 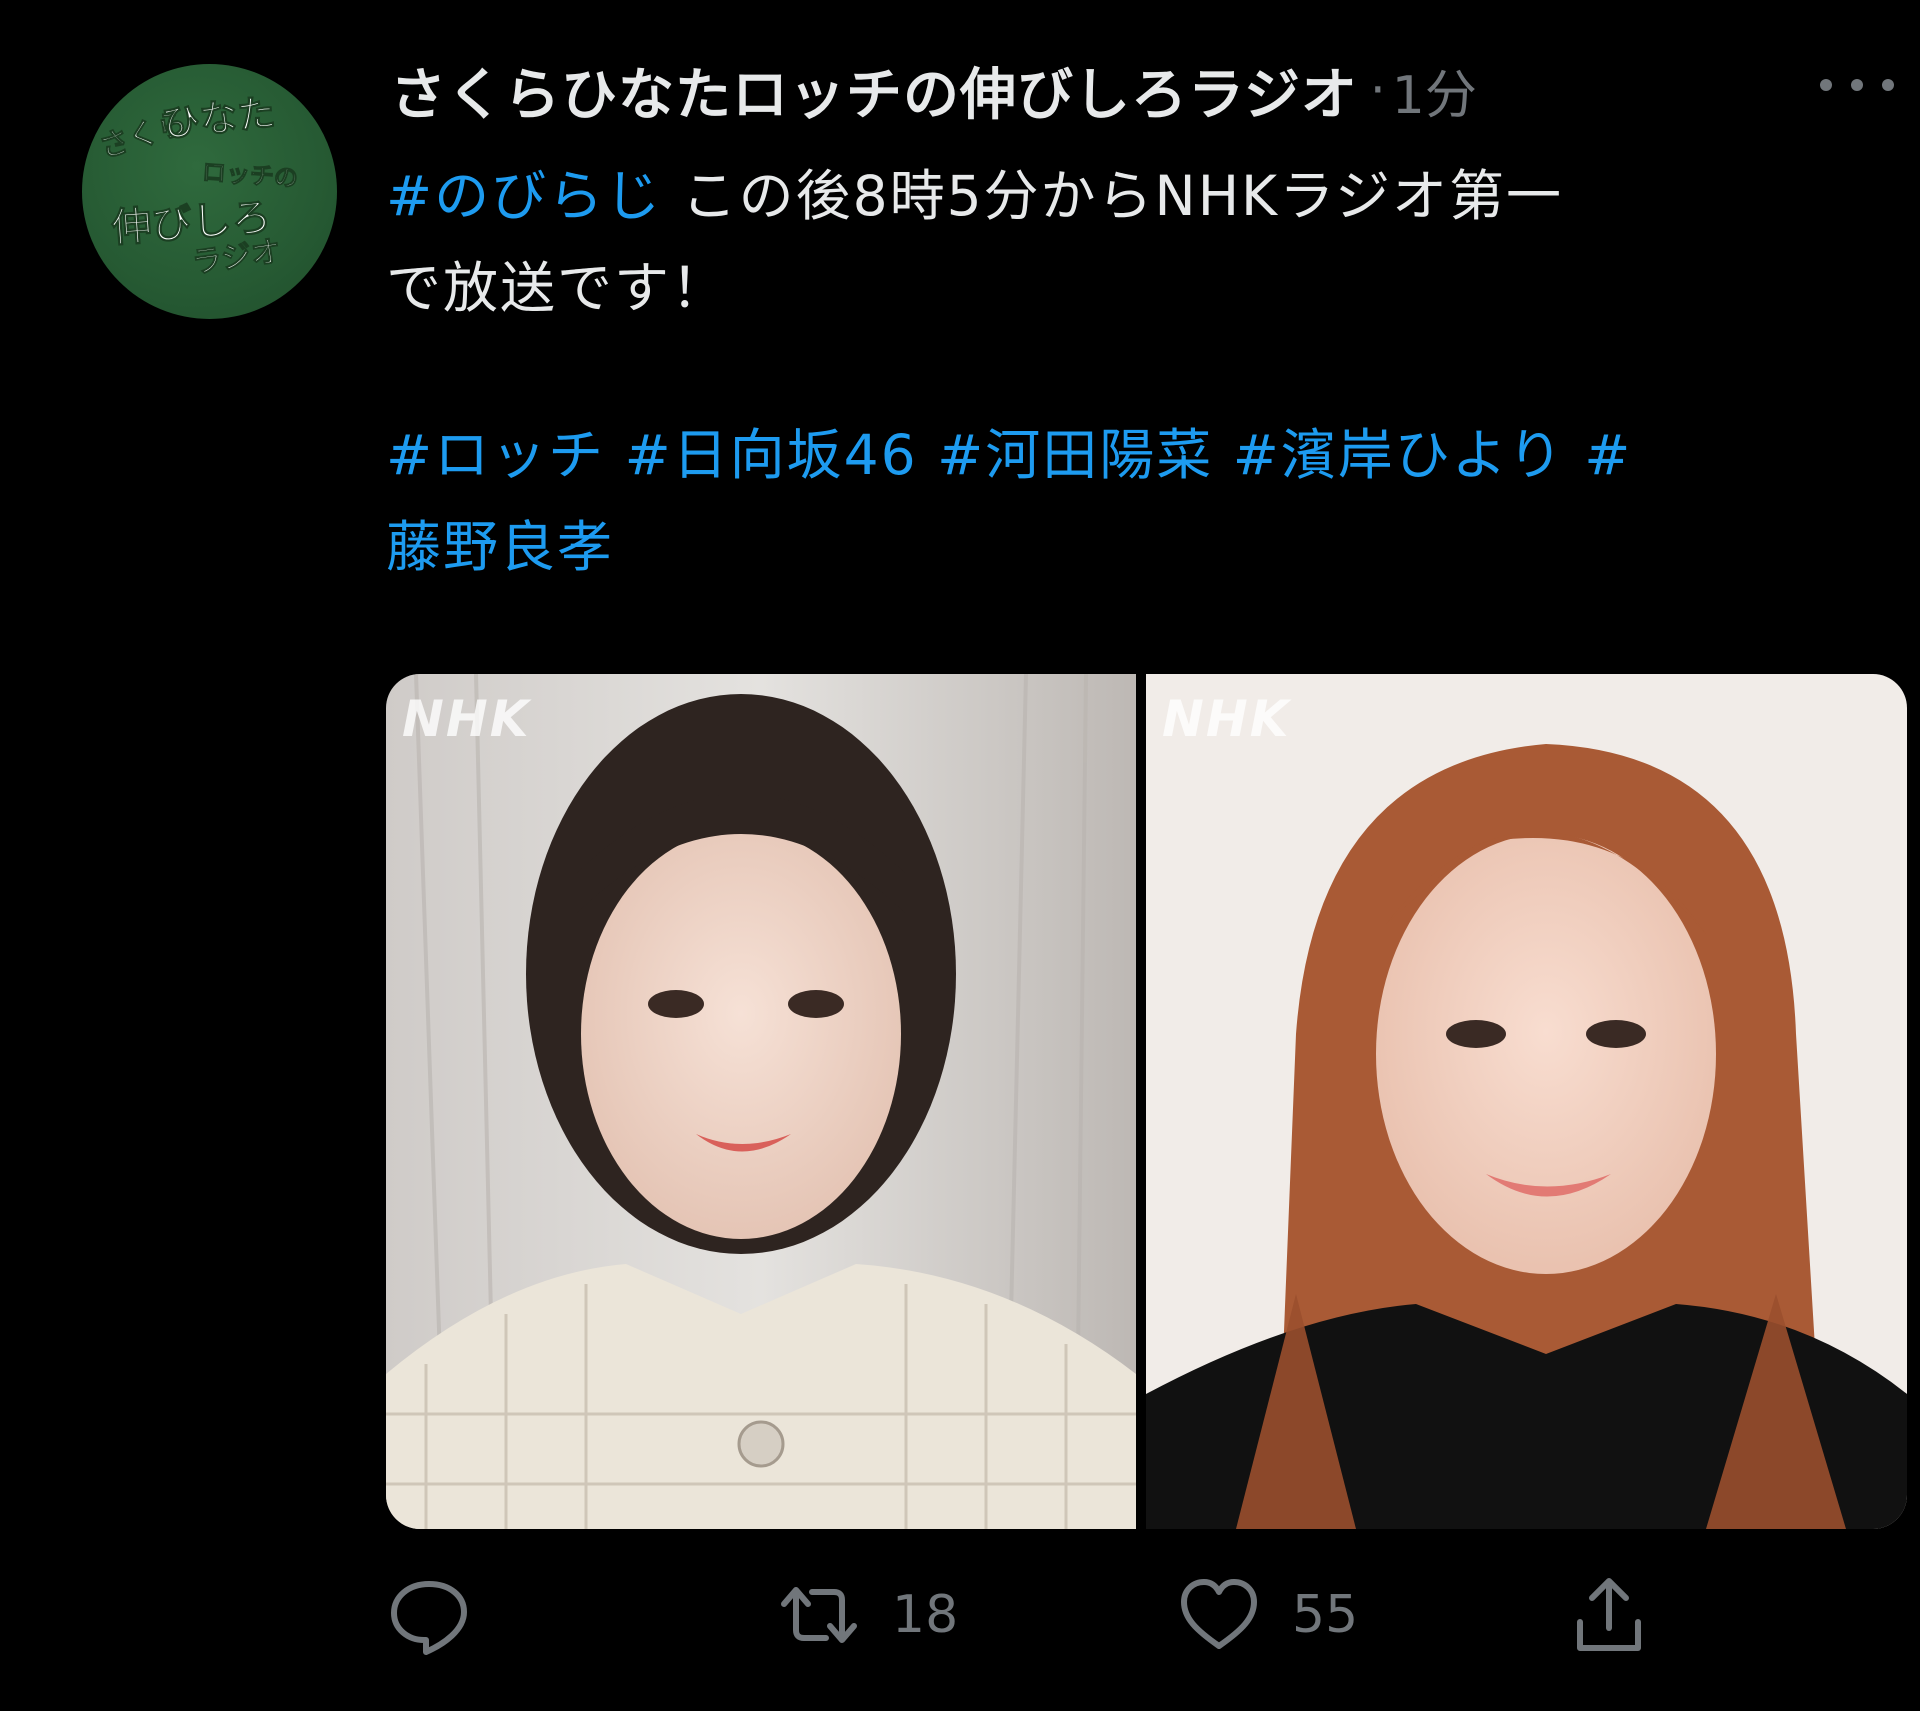 I want to click on action-bar: 18 55, so click(x=1136, y=1615).